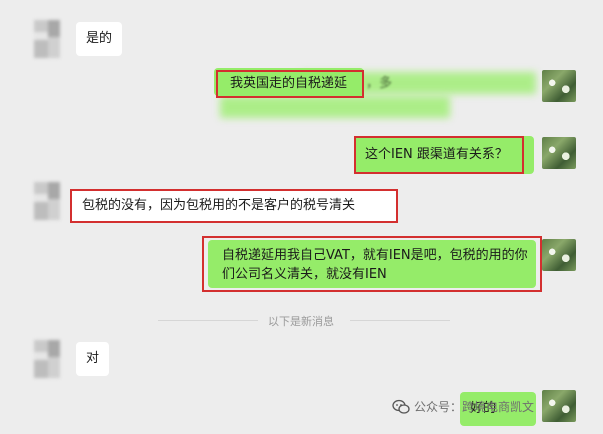 Image resolution: width=603 pixels, height=434 pixels. Describe the element at coordinates (474, 407) in the screenshot. I see `watermark-text: 公众号：跨境电商凯文` at that location.